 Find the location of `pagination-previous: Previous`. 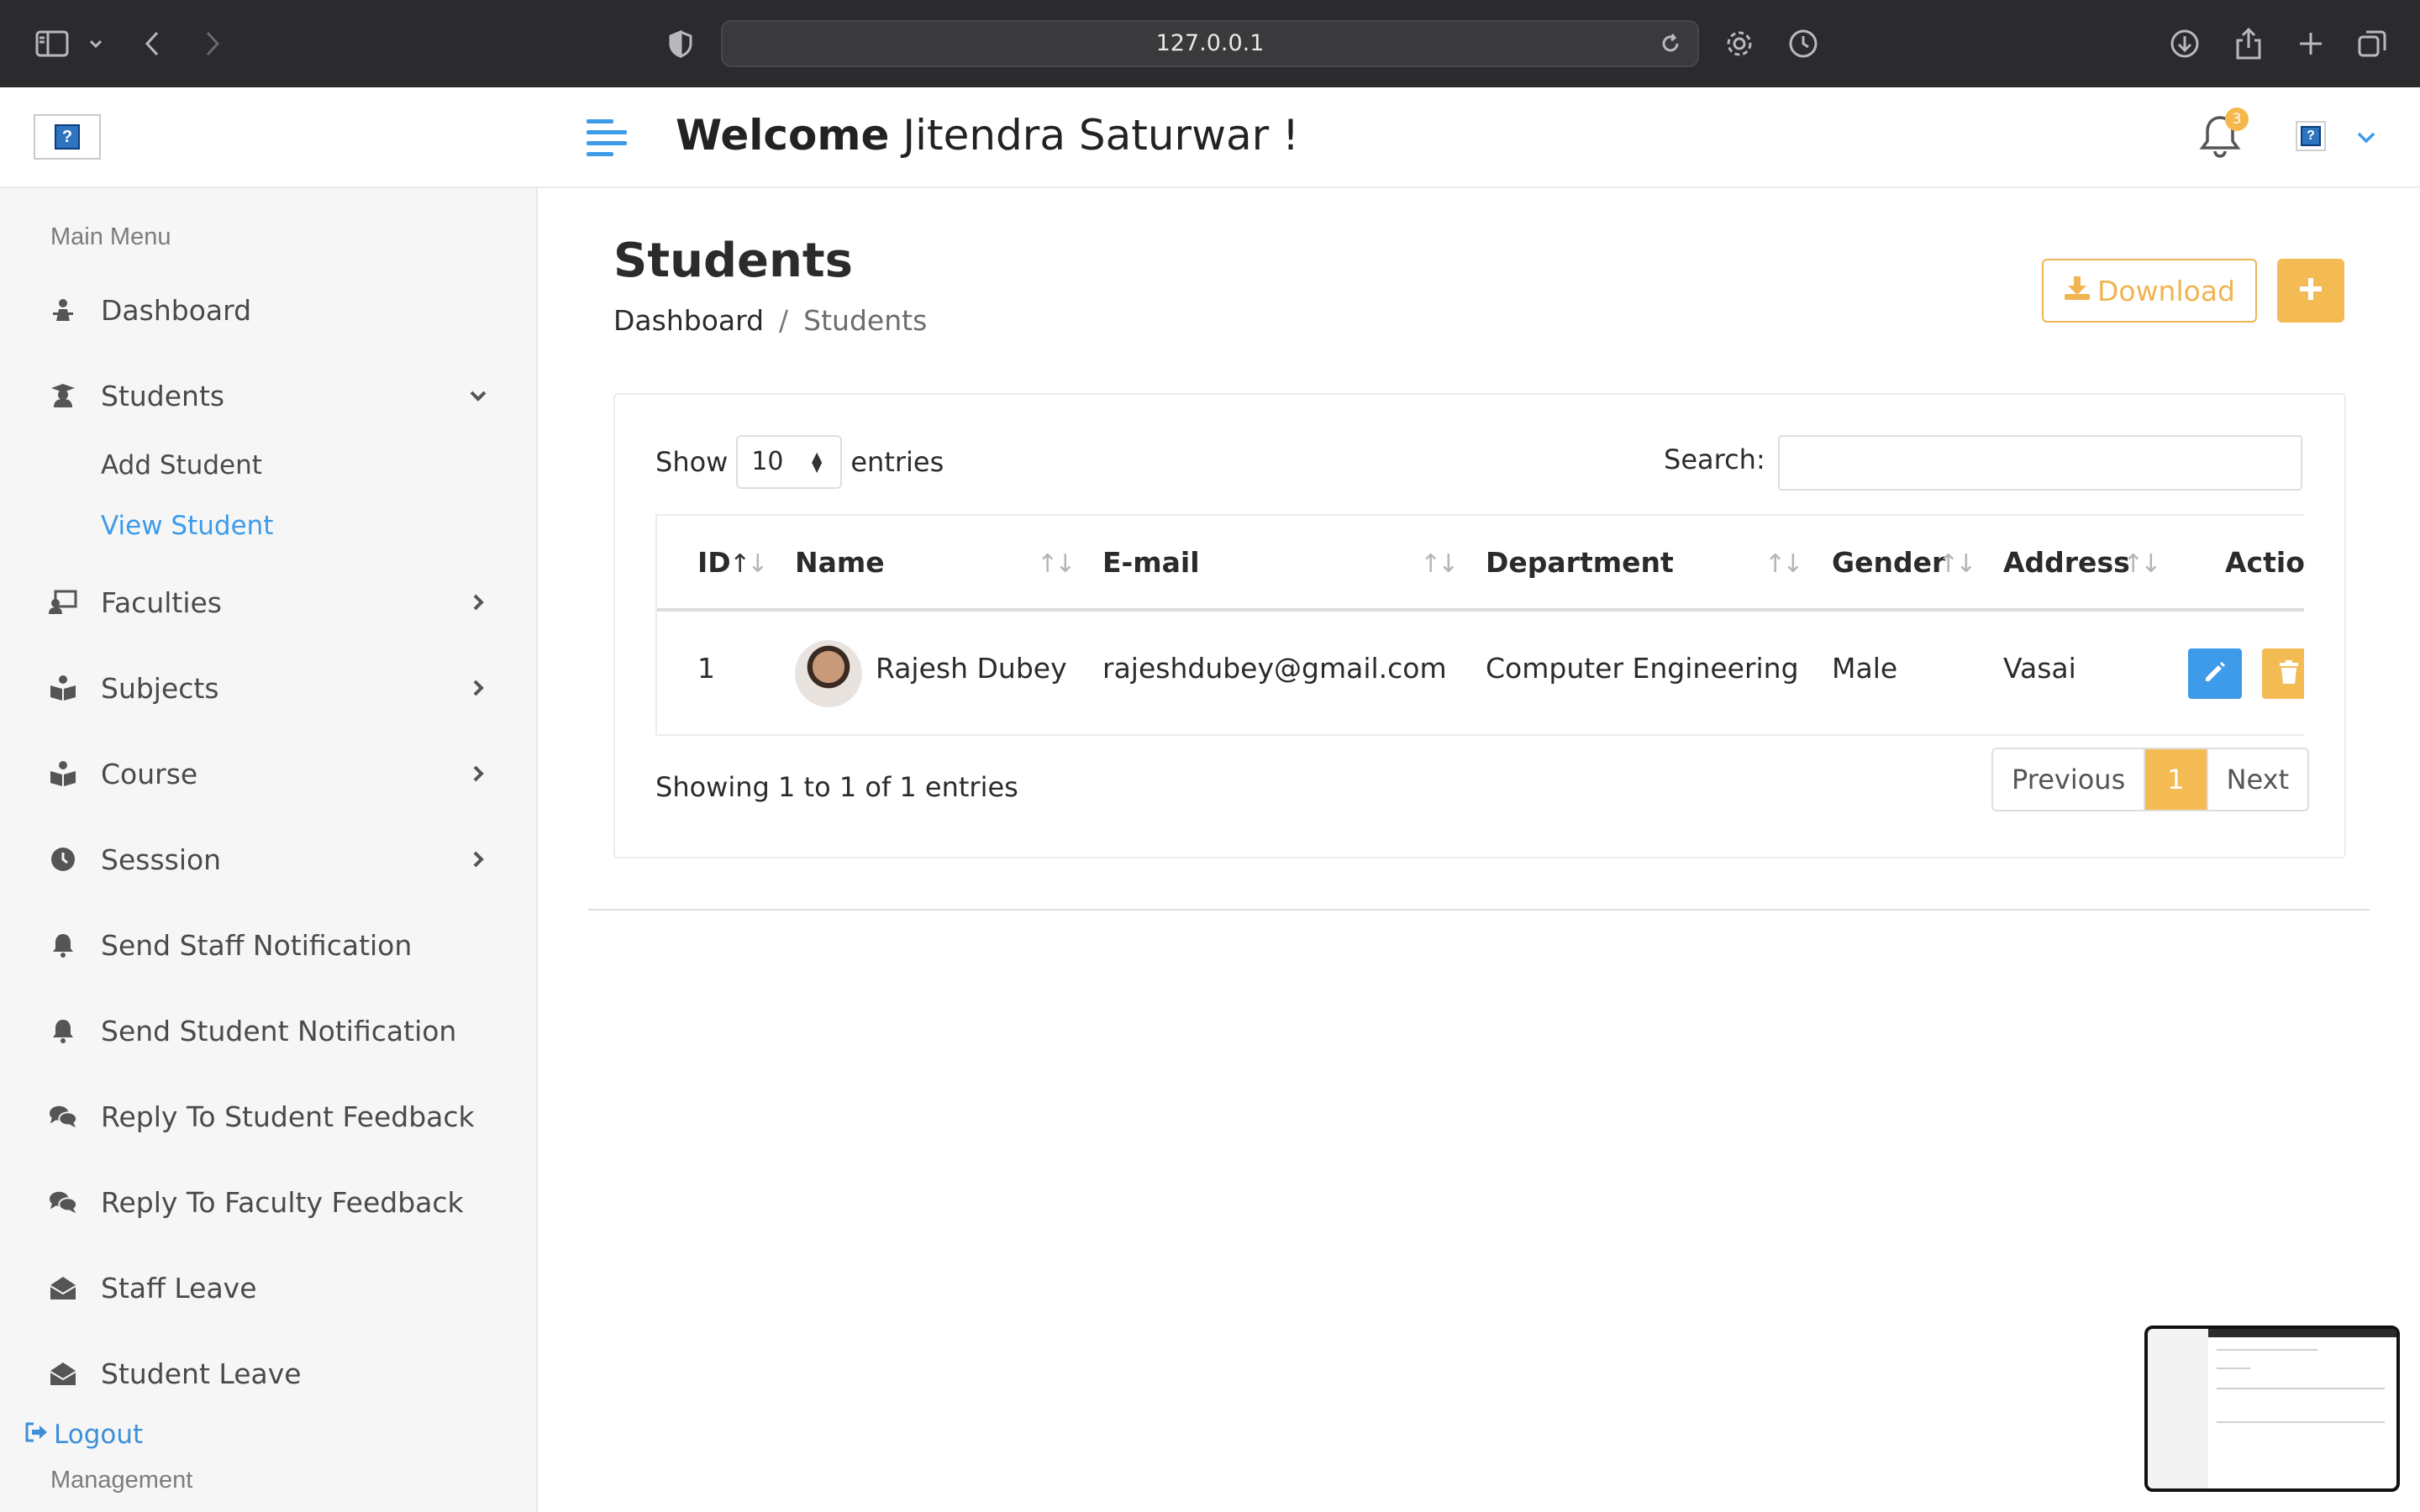

pagination-previous: Previous is located at coordinates (2069, 779).